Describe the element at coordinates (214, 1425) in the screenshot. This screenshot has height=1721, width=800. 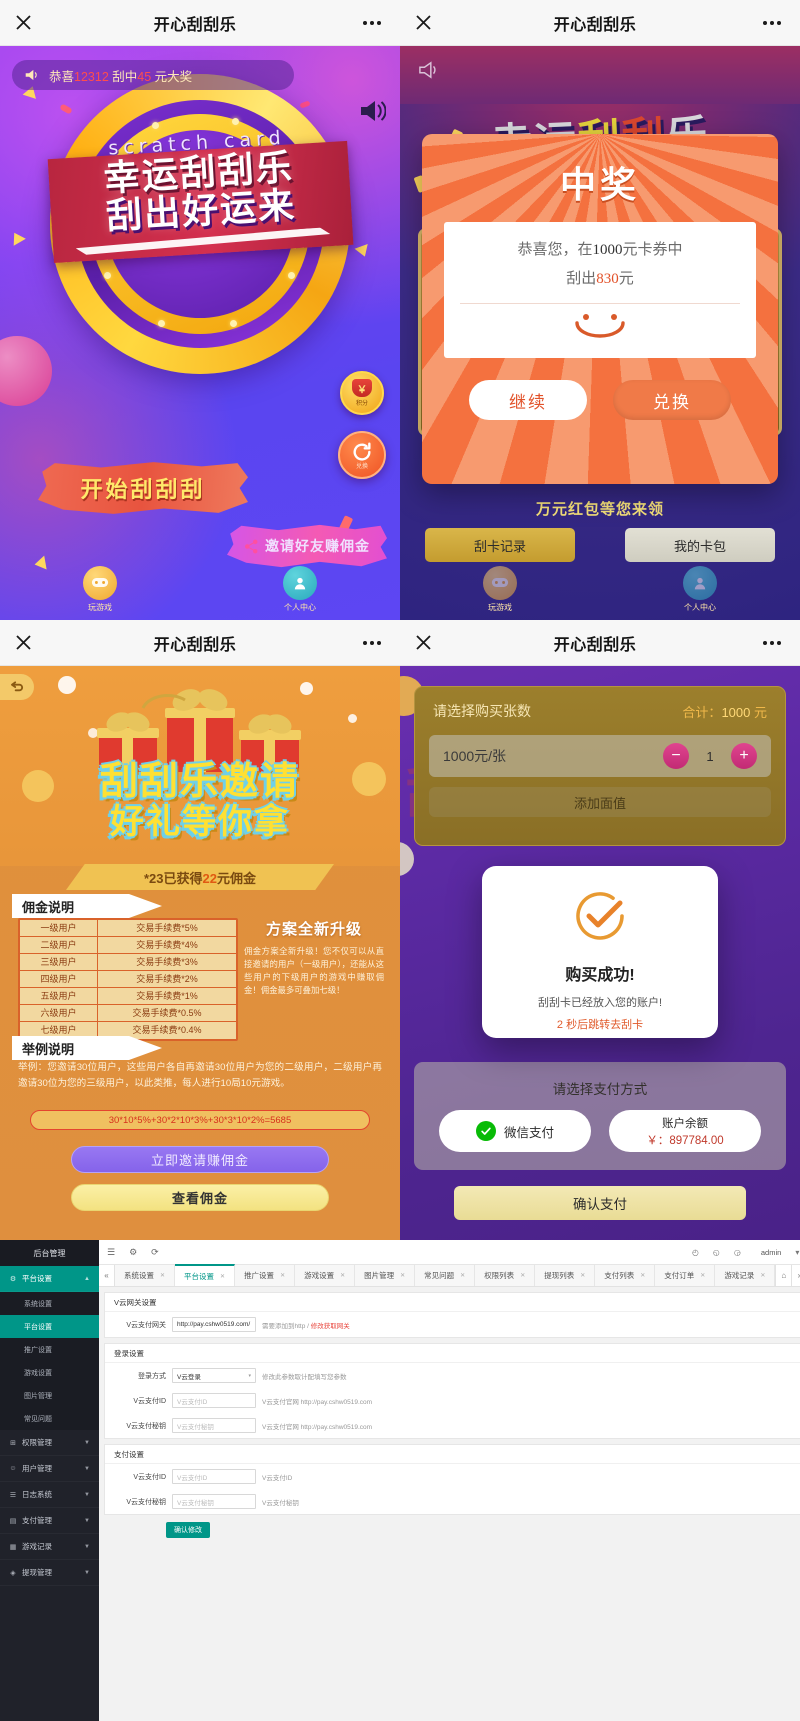
I see `login-paykey-input: V云支付秘钥` at that location.